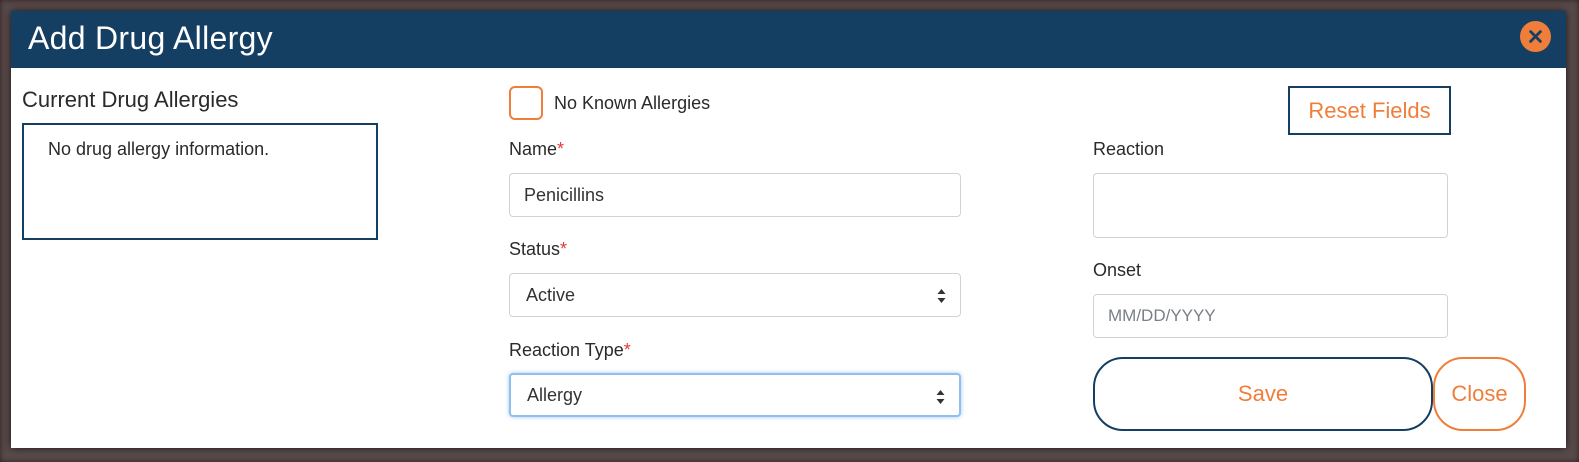 The image size is (1579, 462). I want to click on close-button: Close, so click(1479, 394).